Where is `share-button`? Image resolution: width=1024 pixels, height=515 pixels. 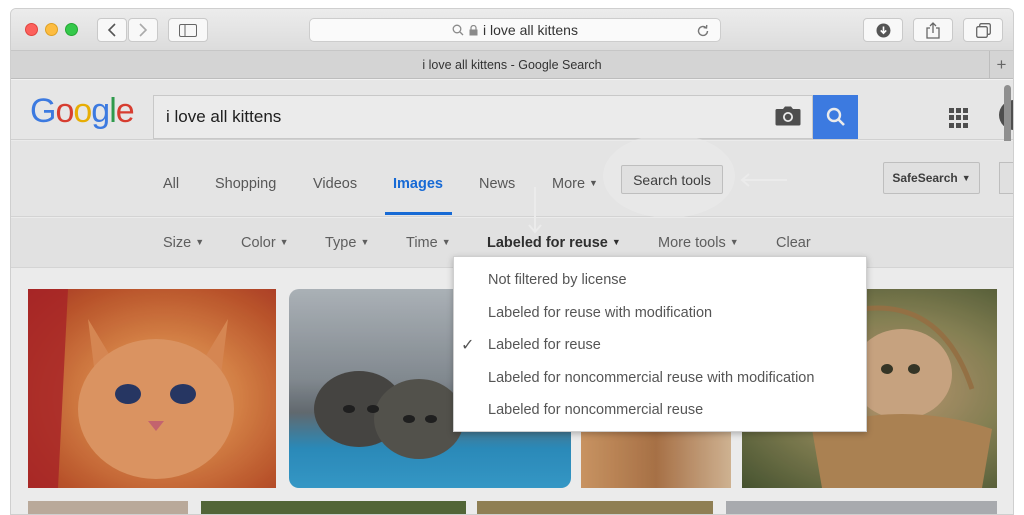 share-button is located at coordinates (933, 30).